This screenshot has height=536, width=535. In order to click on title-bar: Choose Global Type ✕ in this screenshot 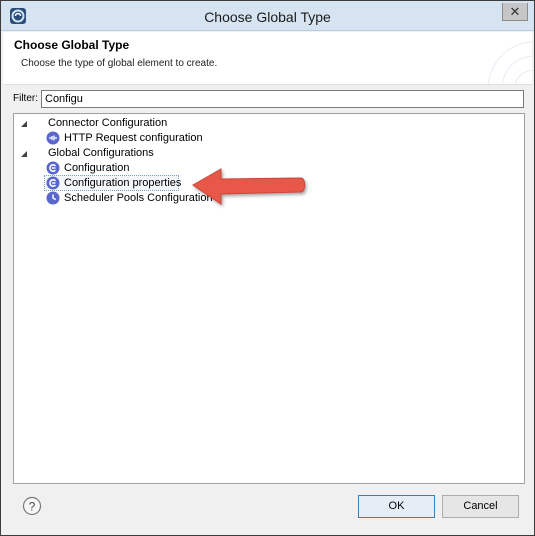, I will do `click(267, 16)`.